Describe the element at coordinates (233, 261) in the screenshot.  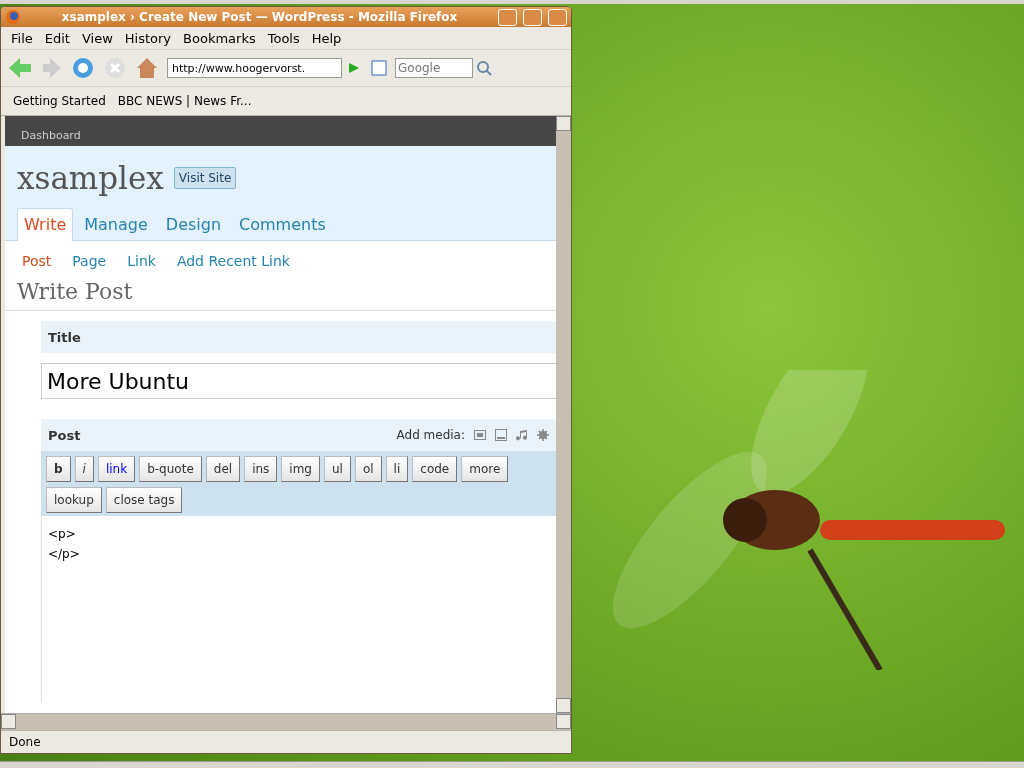
I see `sub-nav-link: Add Recent Link` at that location.